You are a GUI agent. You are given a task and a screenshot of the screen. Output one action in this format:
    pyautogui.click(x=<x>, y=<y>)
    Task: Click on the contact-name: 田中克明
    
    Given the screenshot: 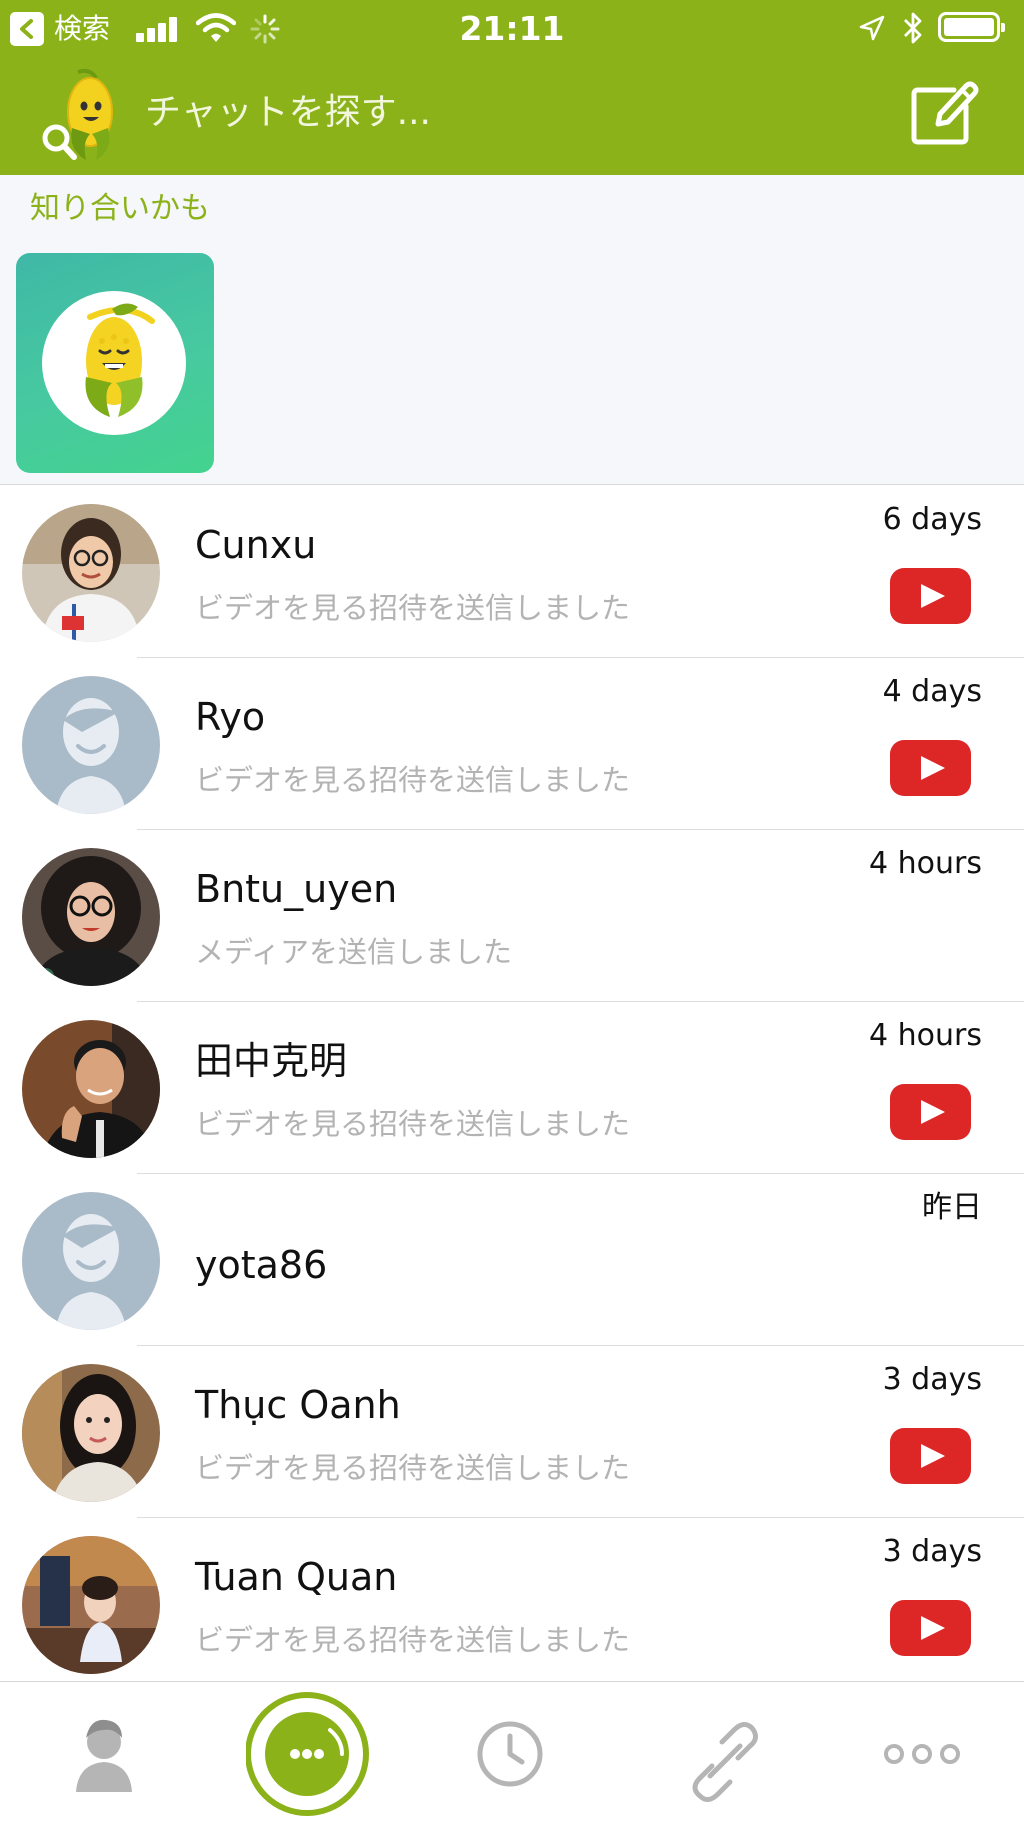 What is the action you would take?
    pyautogui.click(x=271, y=1061)
    